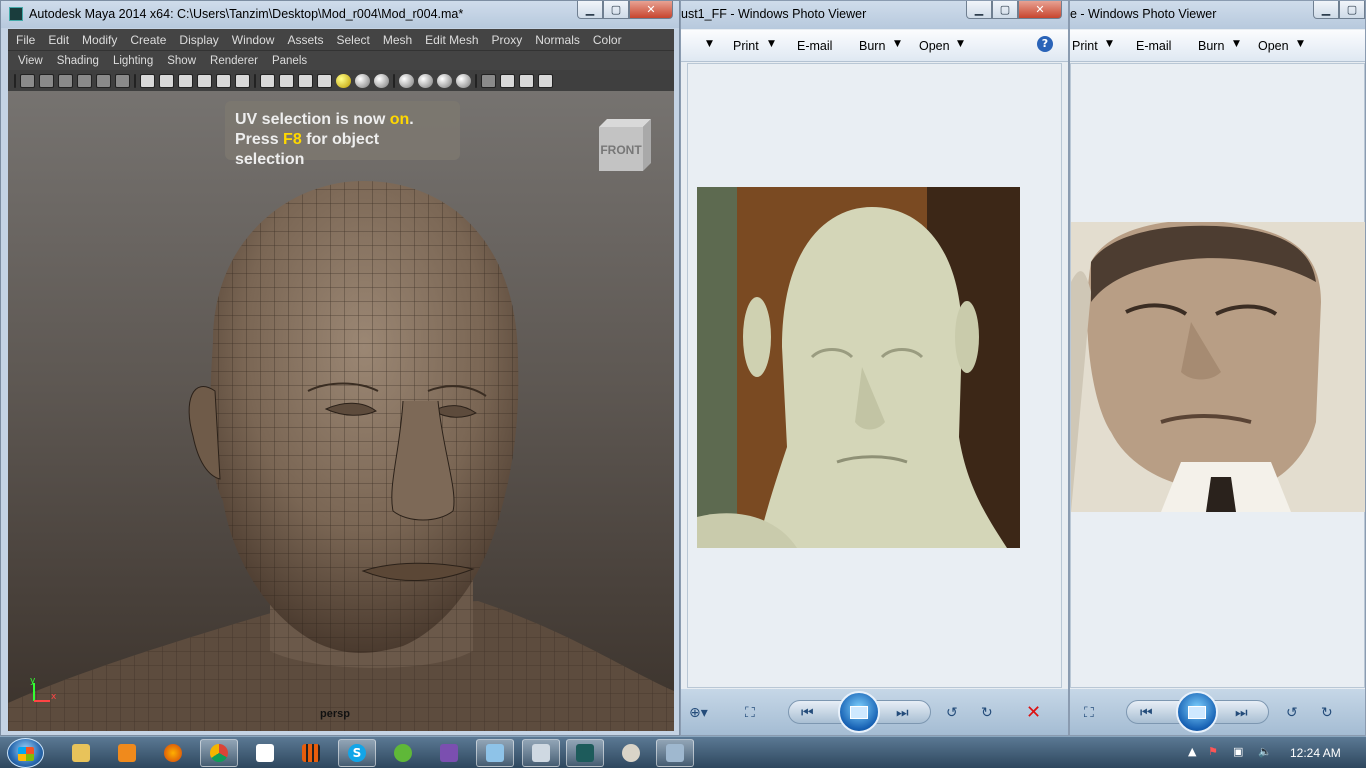 The image size is (1366, 768). Describe the element at coordinates (463, 80) in the screenshot. I see `backface-culling-icon` at that location.